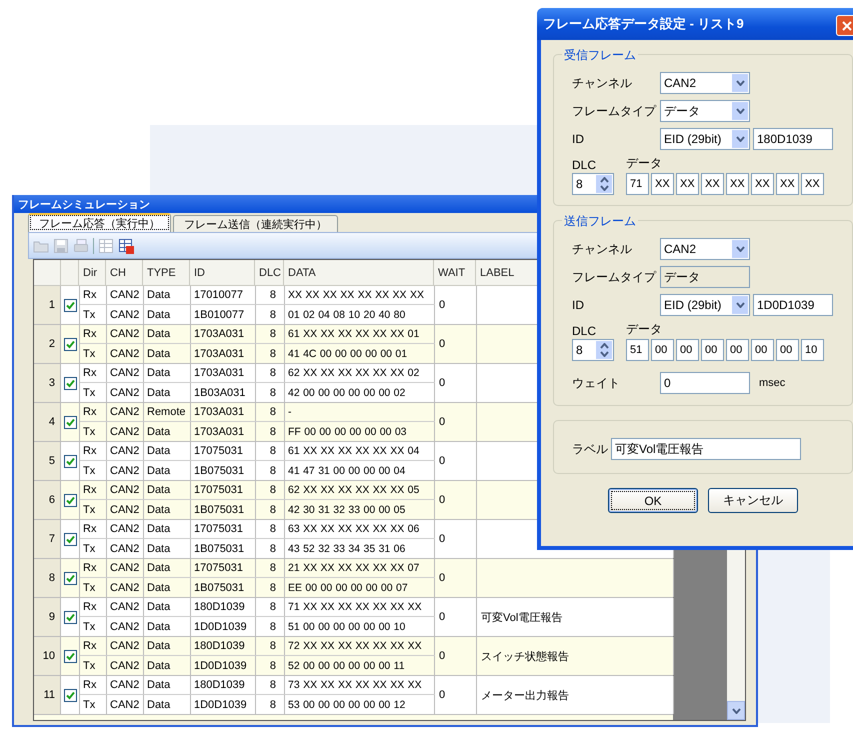 The width and height of the screenshot is (853, 734). Describe the element at coordinates (99, 222) in the screenshot. I see `tab: フレーム応答（実行中）` at that location.